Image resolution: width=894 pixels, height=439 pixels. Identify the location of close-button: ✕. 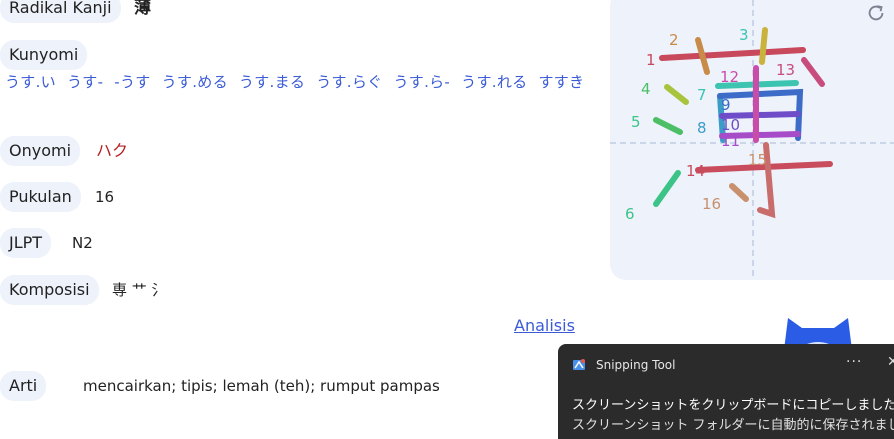
(890, 362).